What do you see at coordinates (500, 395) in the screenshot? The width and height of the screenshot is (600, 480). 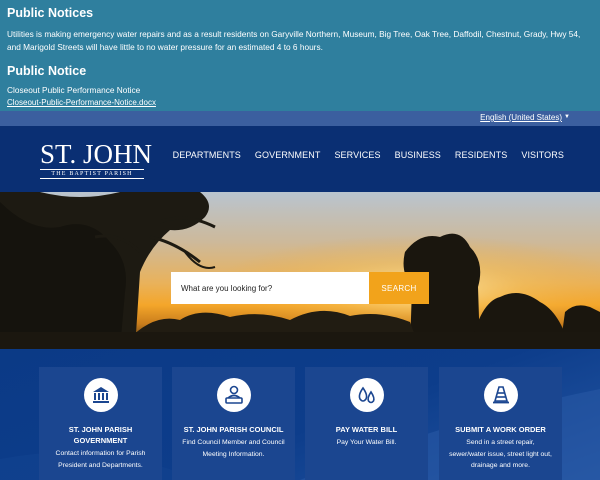 I see `traffic-cone-icon` at bounding box center [500, 395].